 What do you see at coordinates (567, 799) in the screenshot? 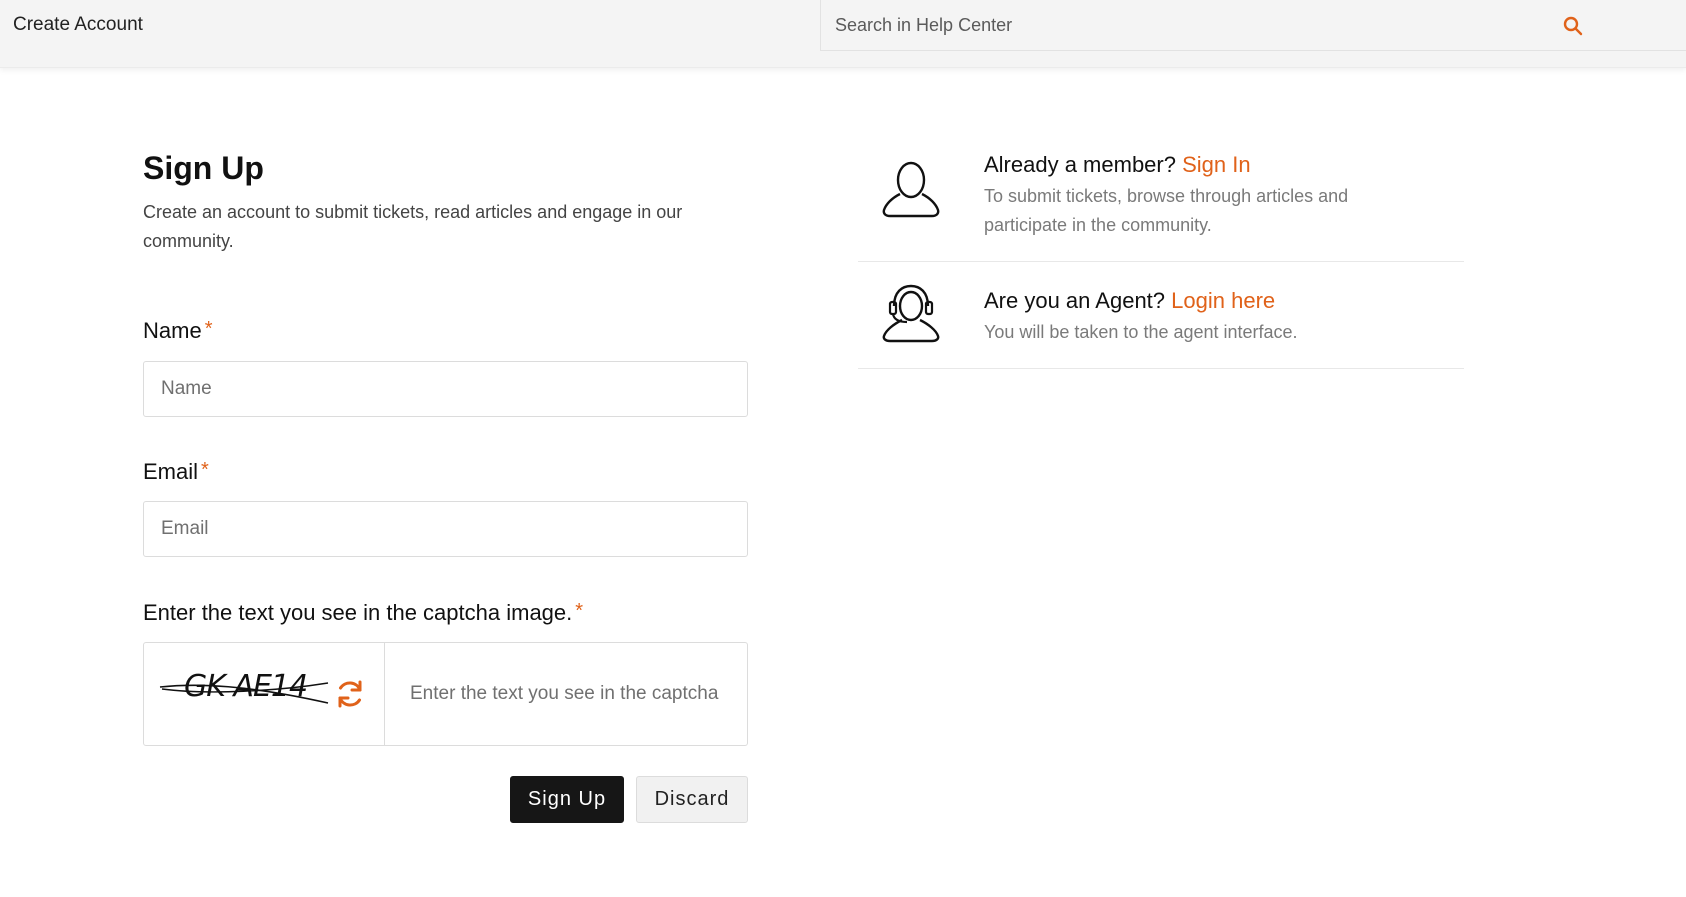
I see `sign-up-button: Sign Up` at bounding box center [567, 799].